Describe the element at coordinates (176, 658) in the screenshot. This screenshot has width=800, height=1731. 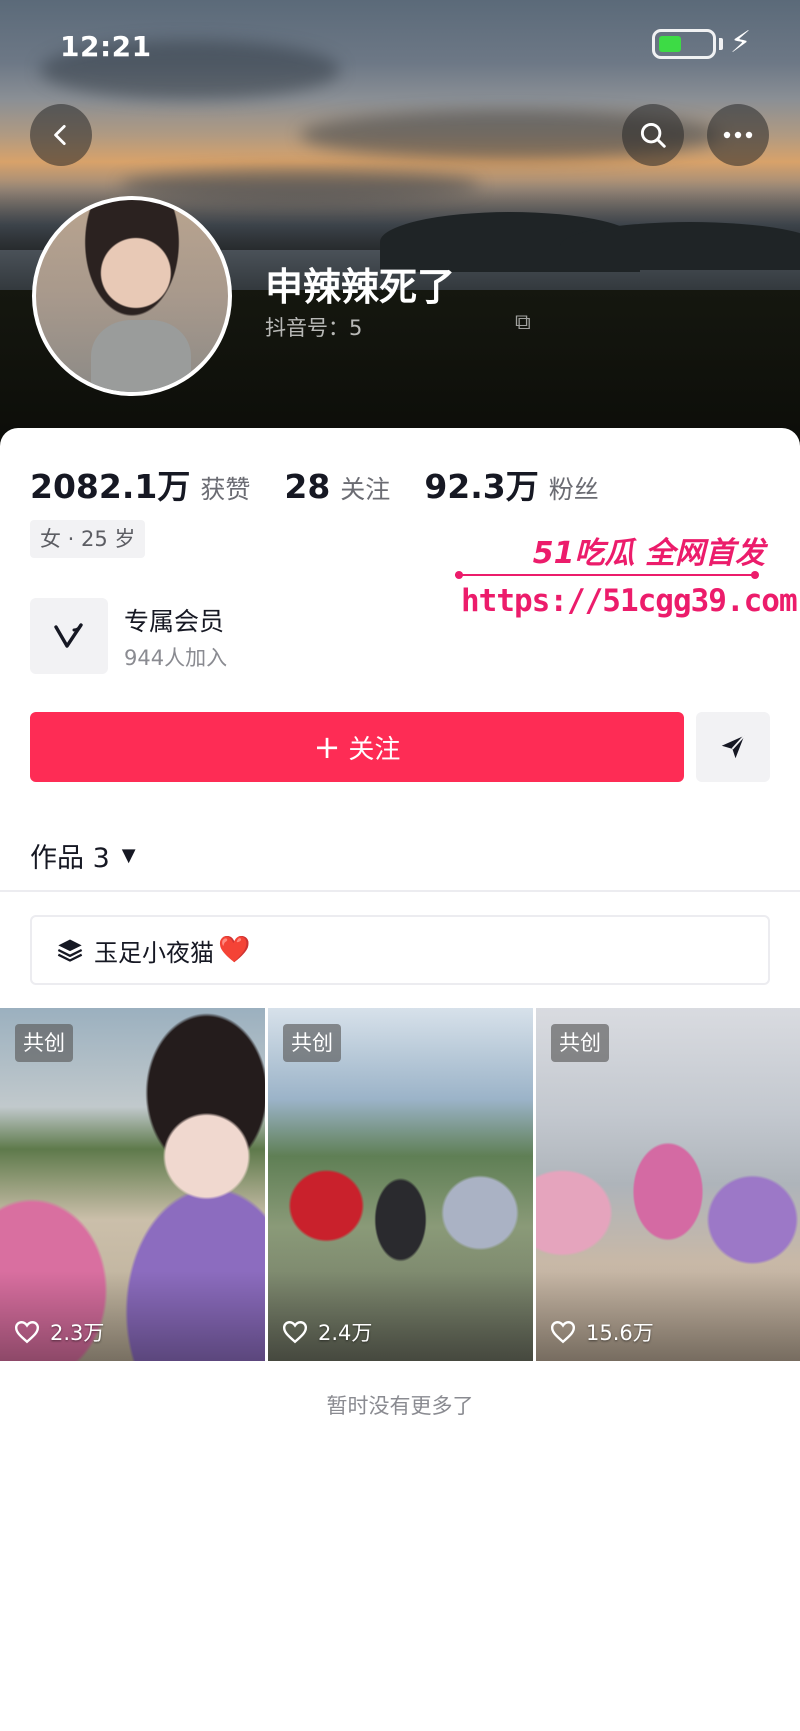
I see `member-count: 944人加入` at that location.